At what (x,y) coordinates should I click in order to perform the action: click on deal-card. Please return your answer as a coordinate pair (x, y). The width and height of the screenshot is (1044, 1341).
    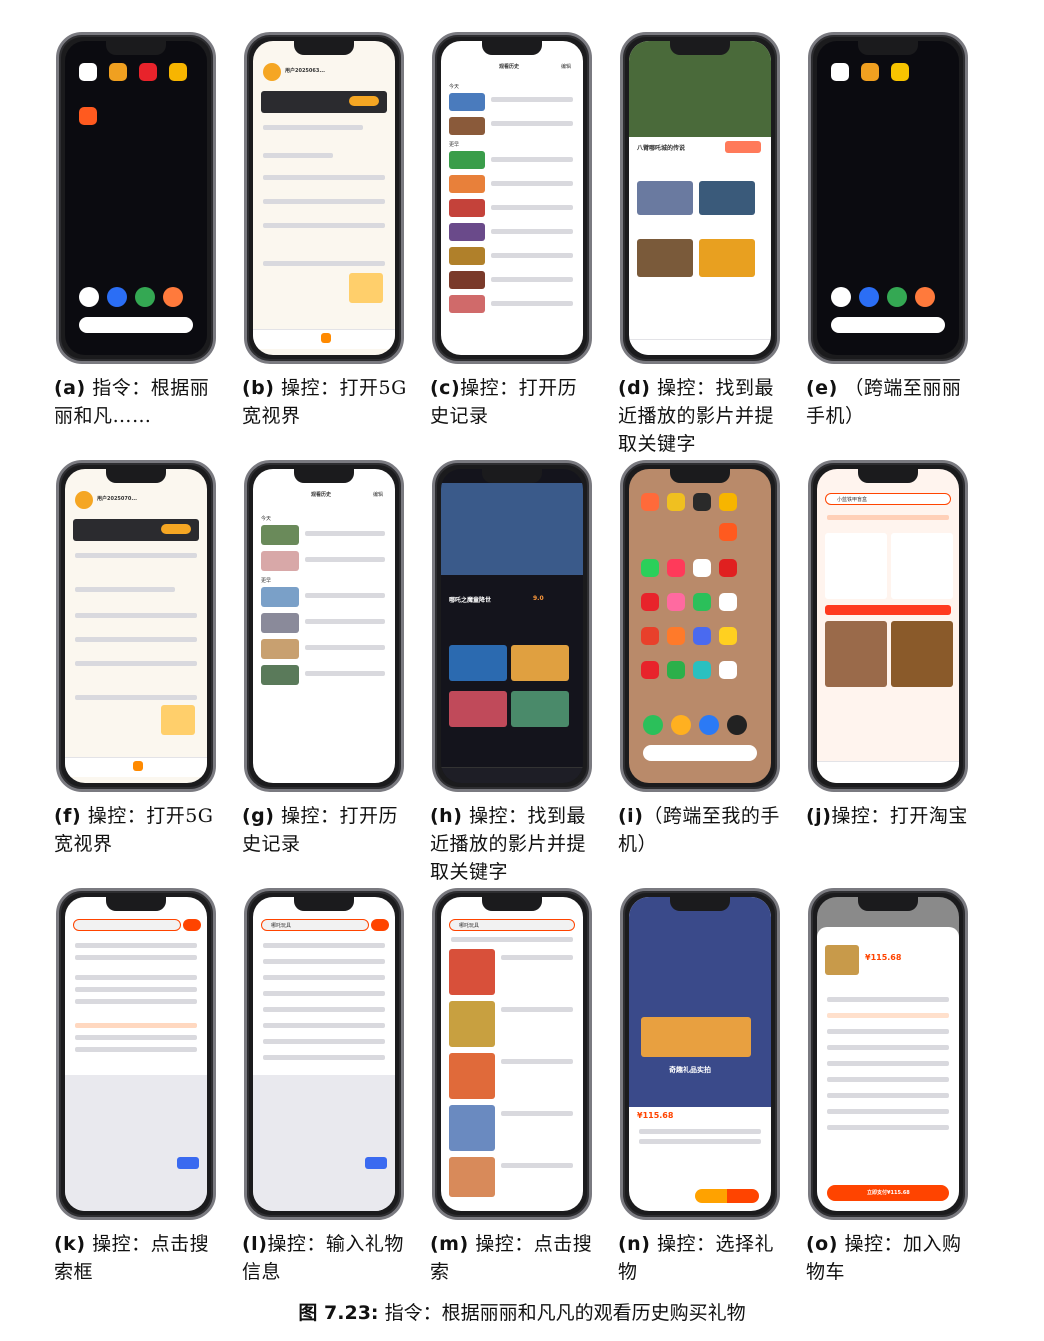
    Looking at the image, I should click on (922, 566).